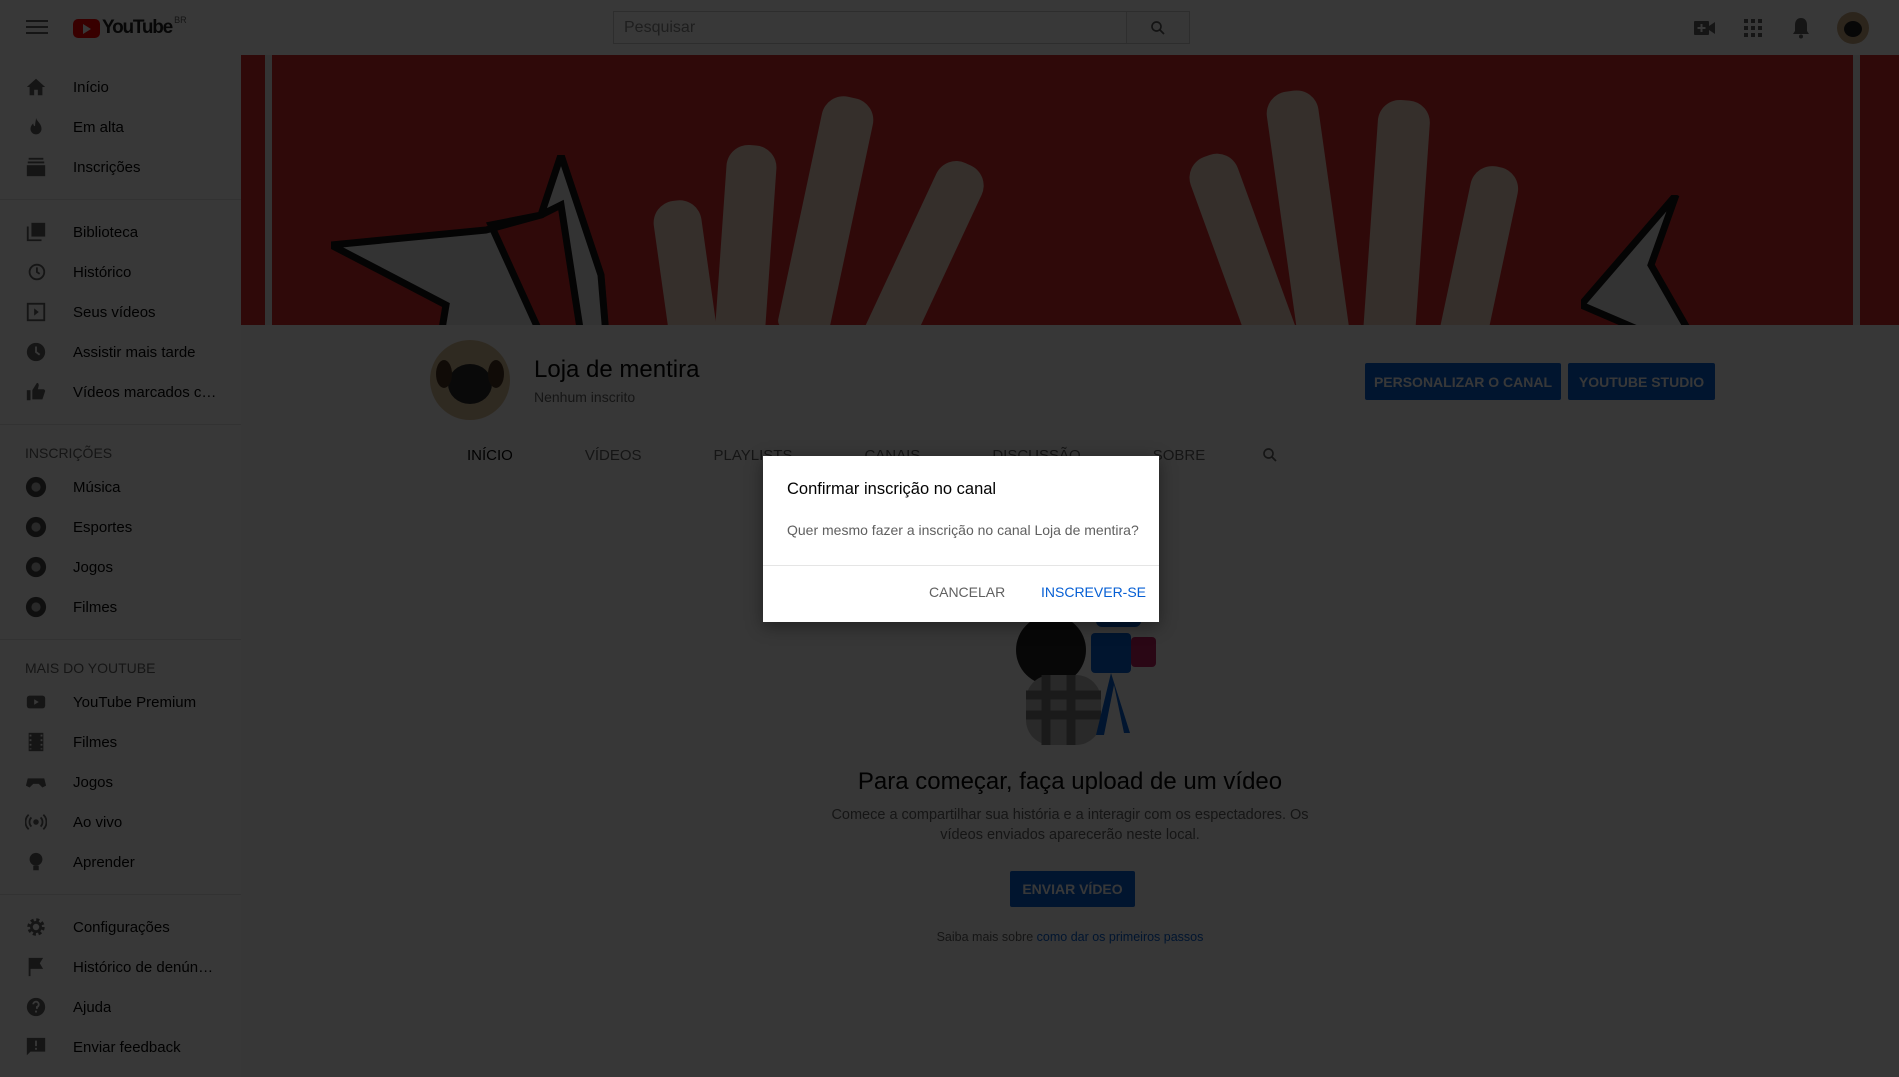 This screenshot has height=1077, width=1899. I want to click on gaming-channel-icon, so click(36, 567).